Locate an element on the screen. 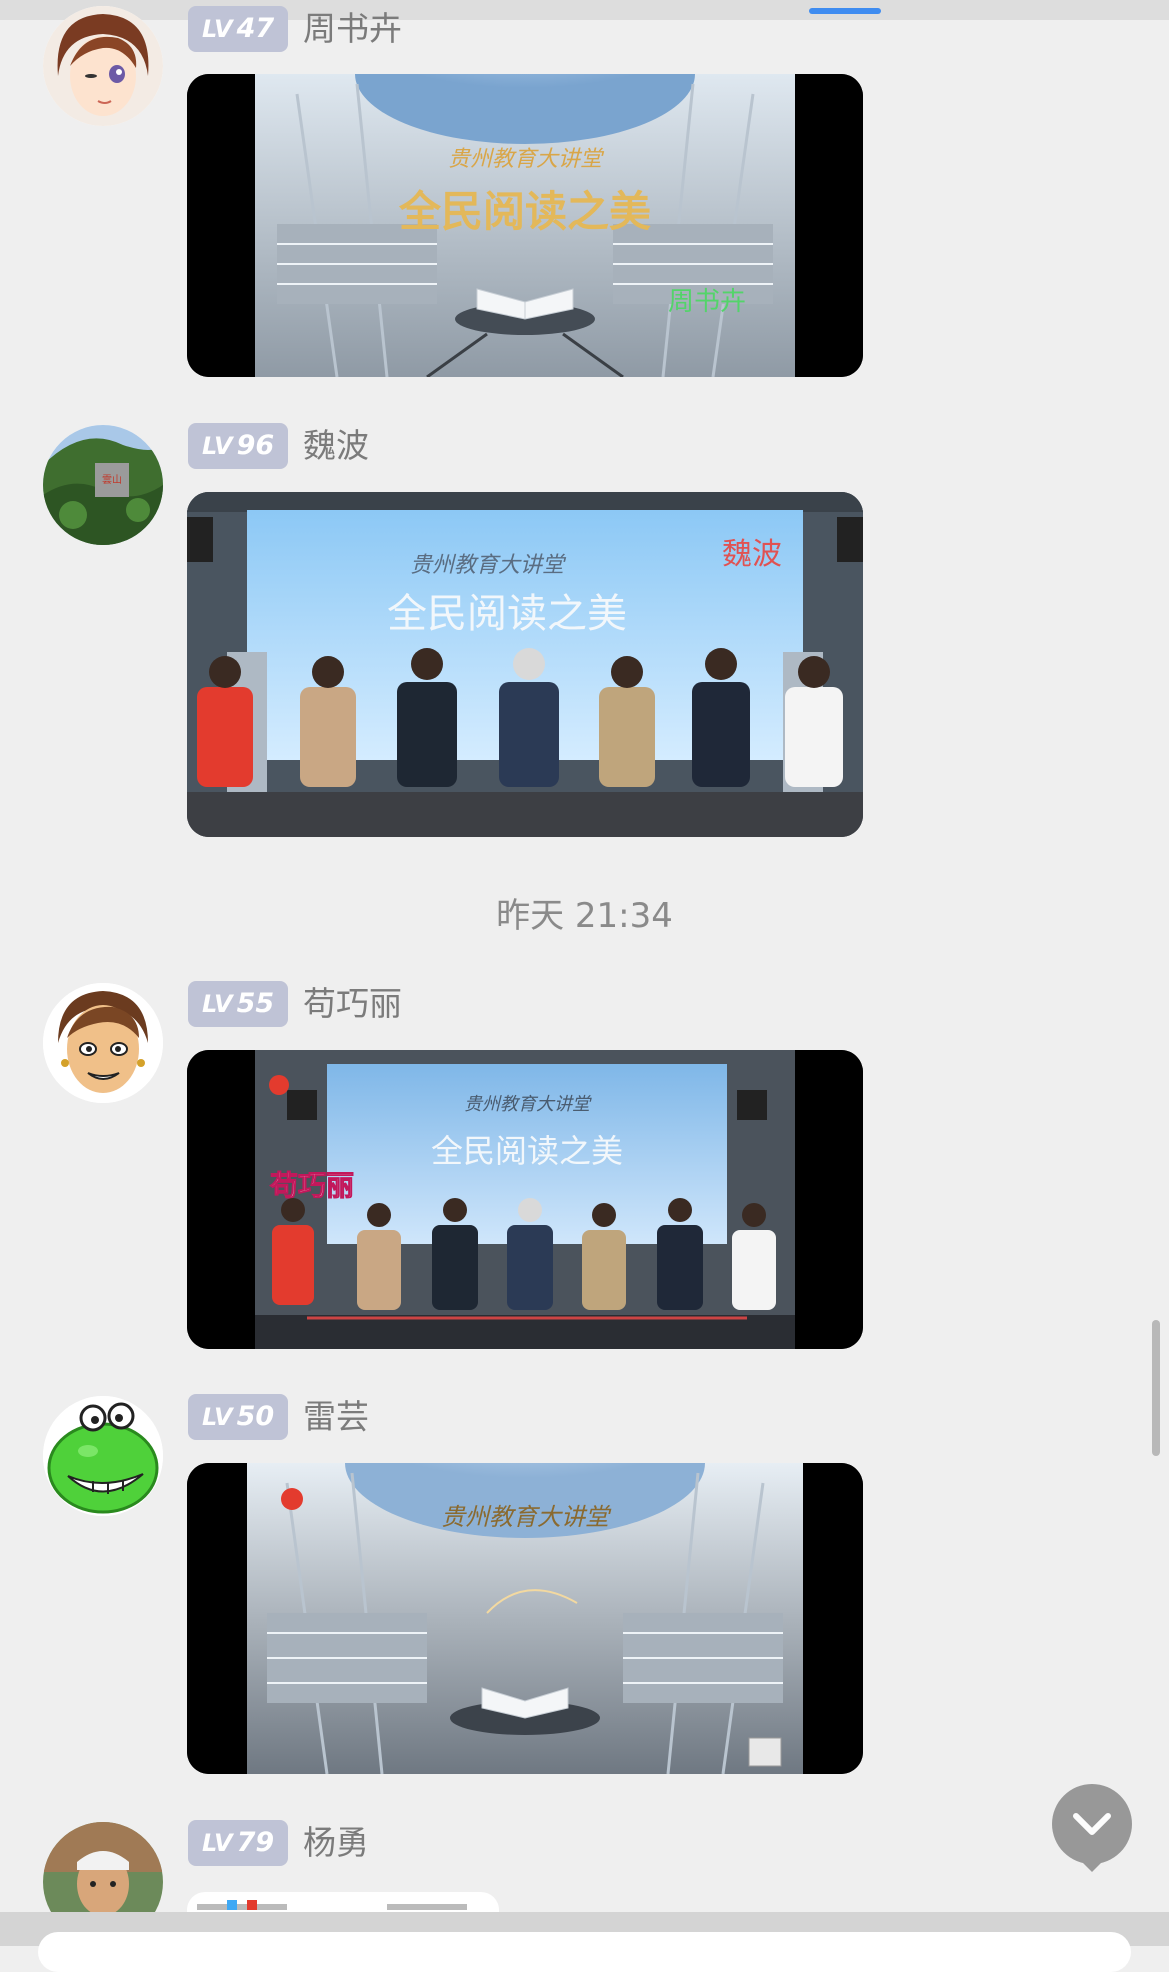 Image resolution: width=1169 pixels, height=1972 pixels. scroll-to-bottom-button is located at coordinates (1092, 1828).